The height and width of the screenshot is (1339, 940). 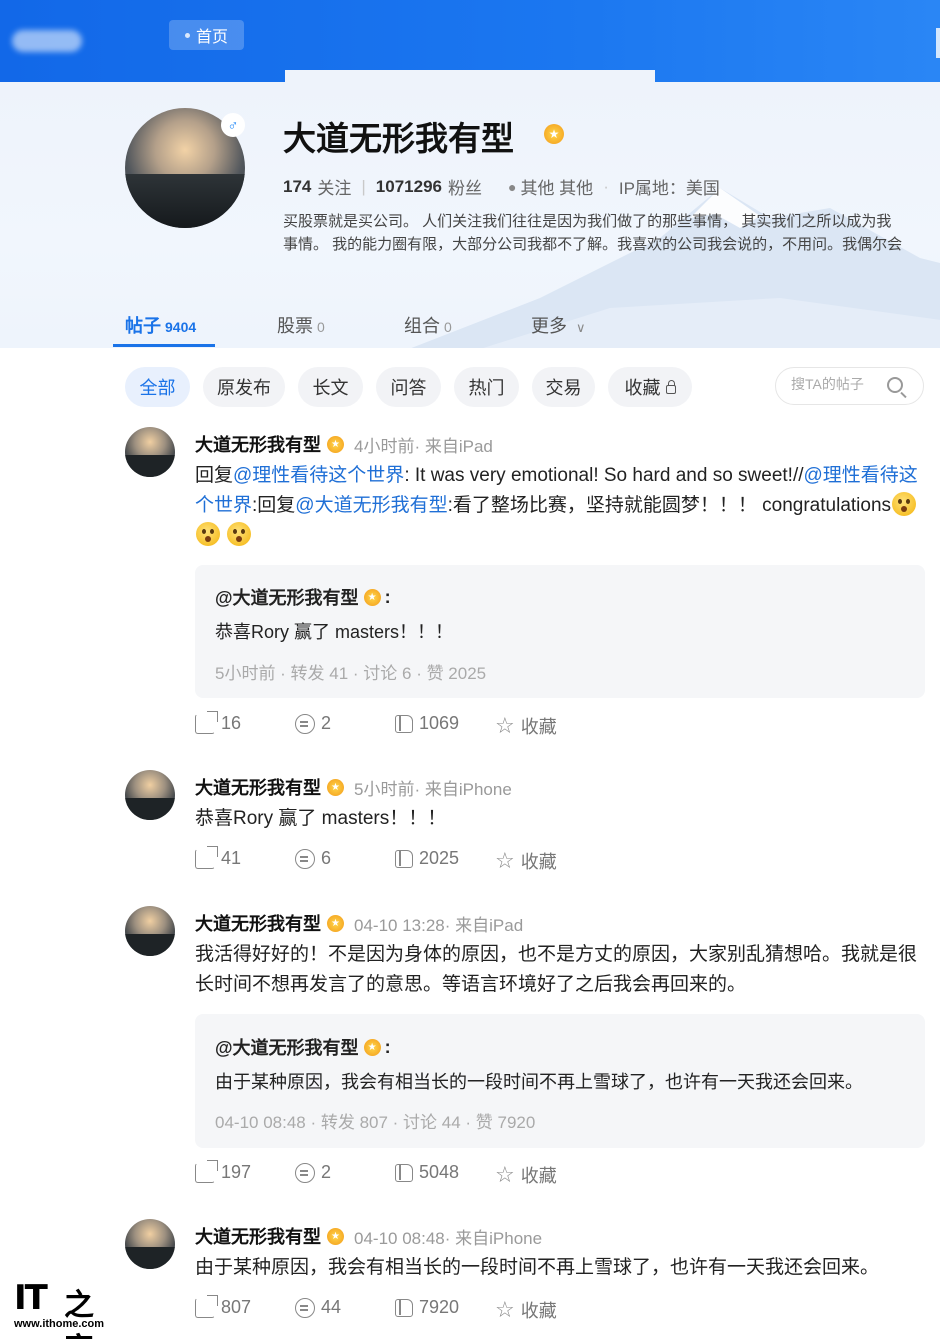 I want to click on tab-stocks: 股票 0, so click(x=301, y=325).